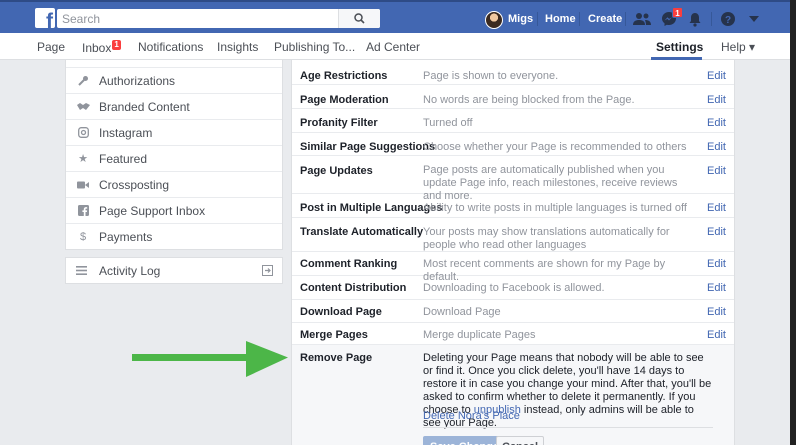 Image resolution: width=796 pixels, height=445 pixels. Describe the element at coordinates (174, 159) in the screenshot. I see `sidebar-item-featured: ★ Featured` at that location.